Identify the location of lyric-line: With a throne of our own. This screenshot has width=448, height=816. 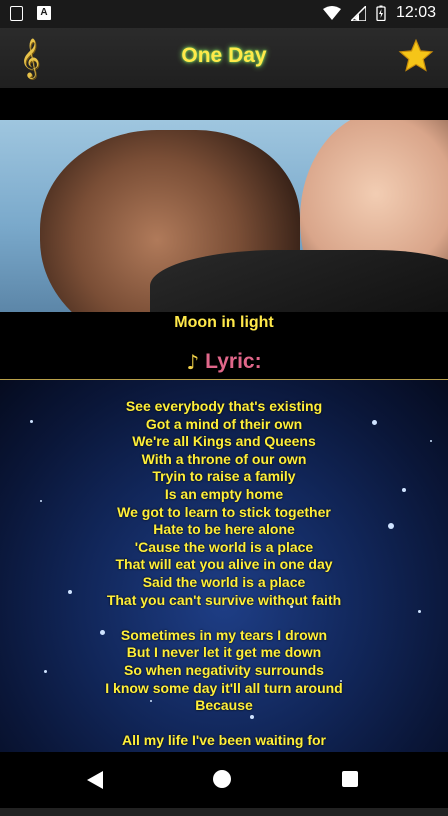
(224, 458).